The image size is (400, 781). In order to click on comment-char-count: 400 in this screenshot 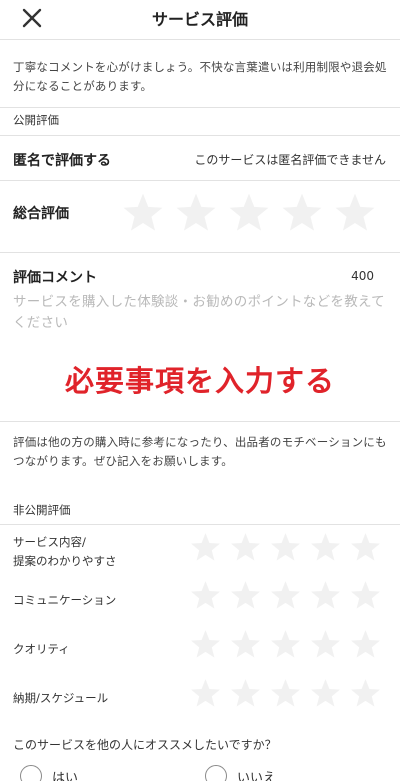, I will do `click(362, 276)`.